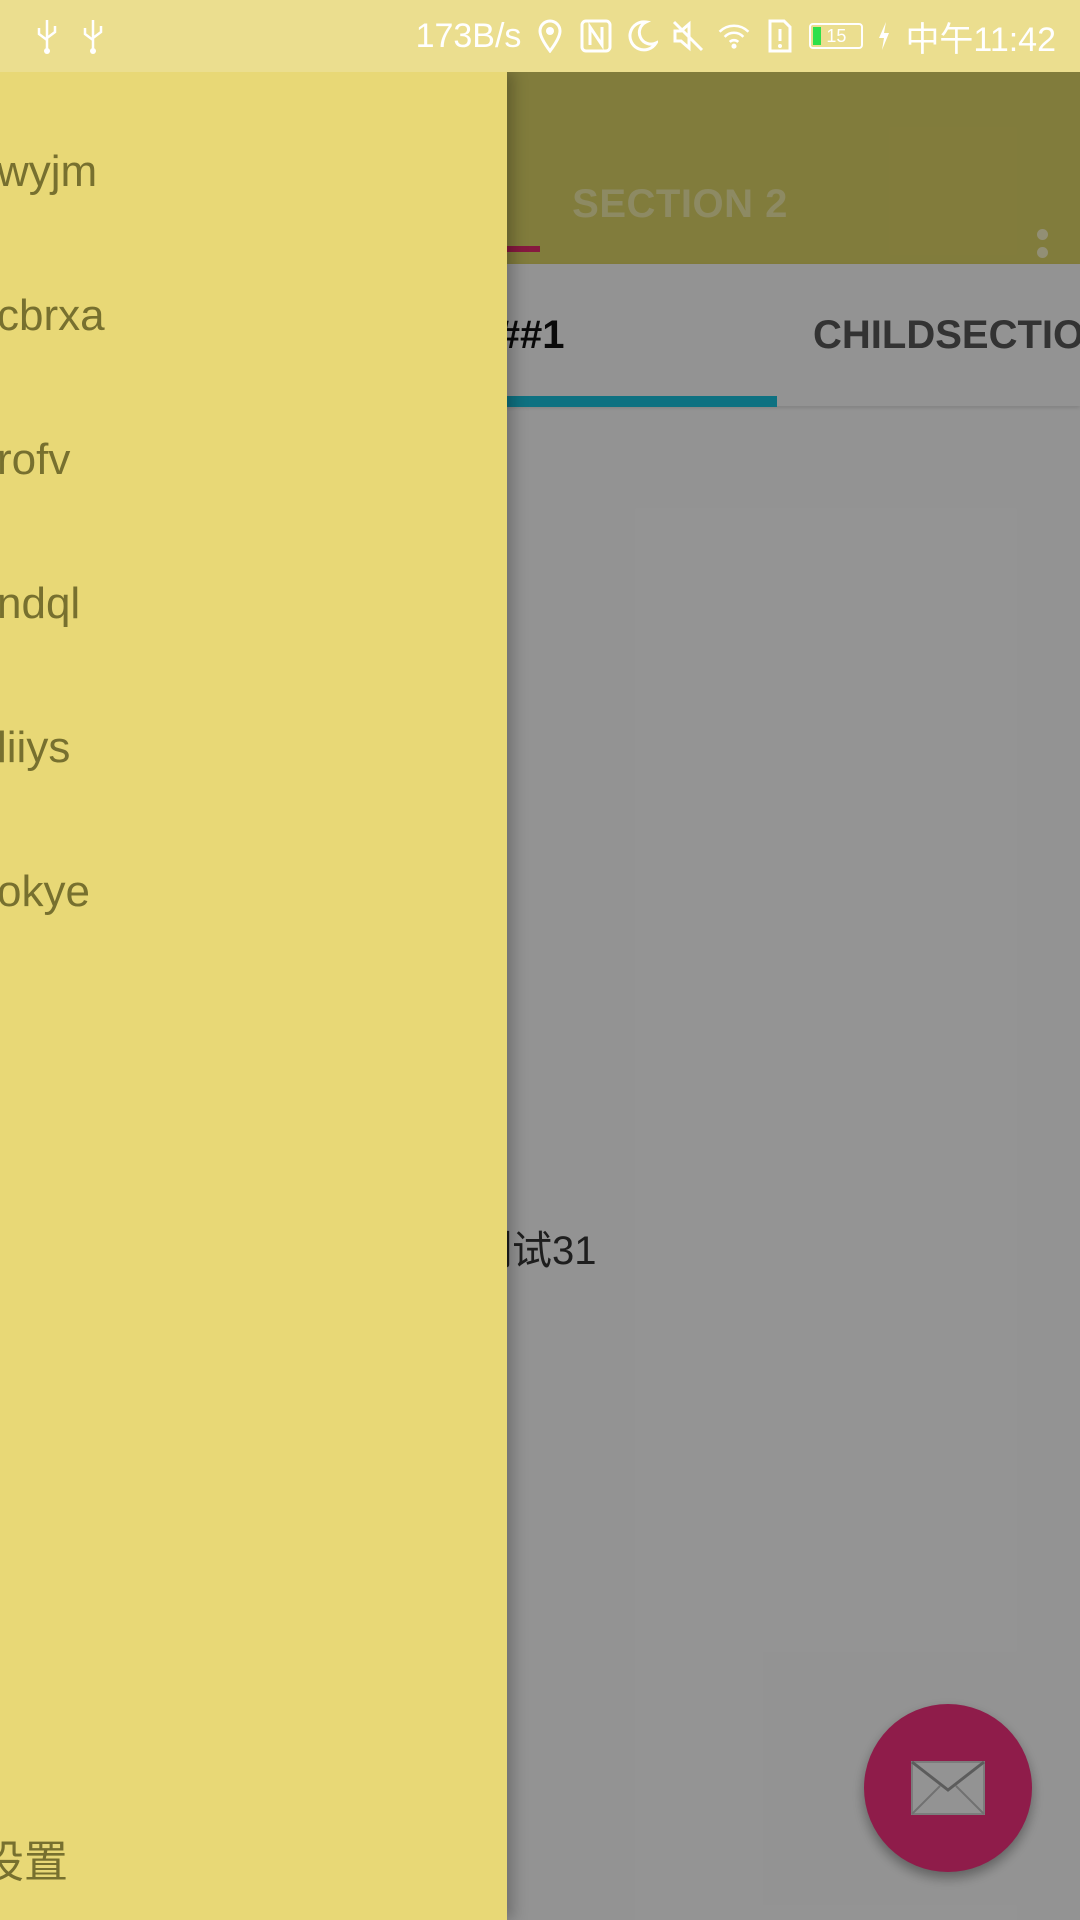 The width and height of the screenshot is (1080, 1920). I want to click on drawer-settings: 设置, so click(34, 1858).